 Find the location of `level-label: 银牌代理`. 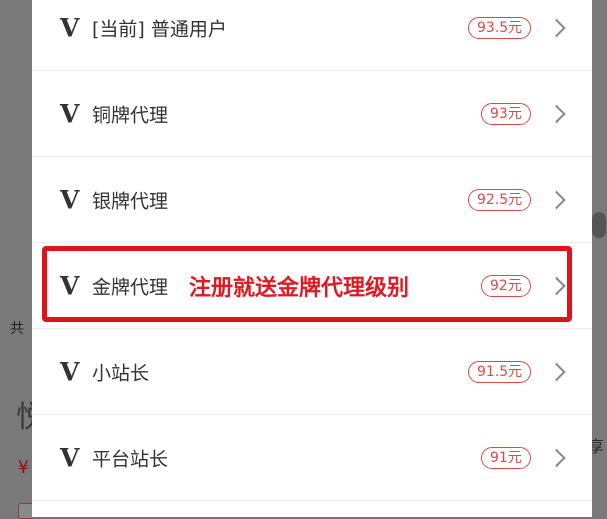

level-label: 银牌代理 is located at coordinates (130, 201).